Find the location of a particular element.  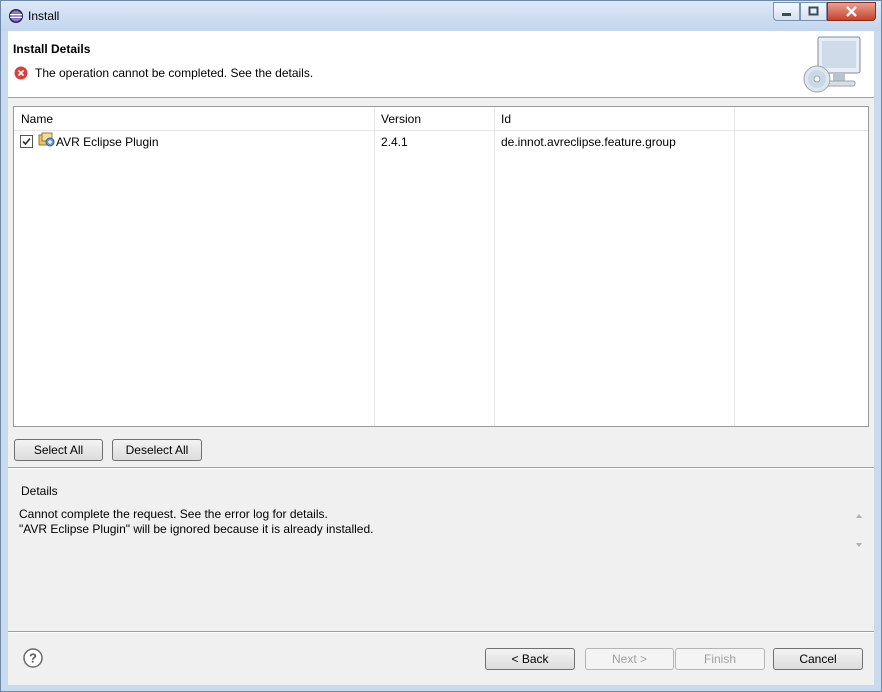

details-label: Details is located at coordinates (39, 491).